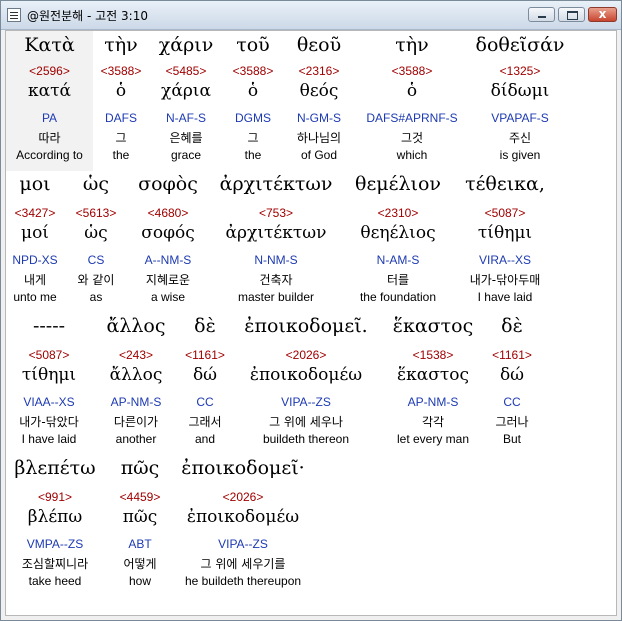  What do you see at coordinates (55, 468) in the screenshot?
I see `greek-word: βλεπέτω` at bounding box center [55, 468].